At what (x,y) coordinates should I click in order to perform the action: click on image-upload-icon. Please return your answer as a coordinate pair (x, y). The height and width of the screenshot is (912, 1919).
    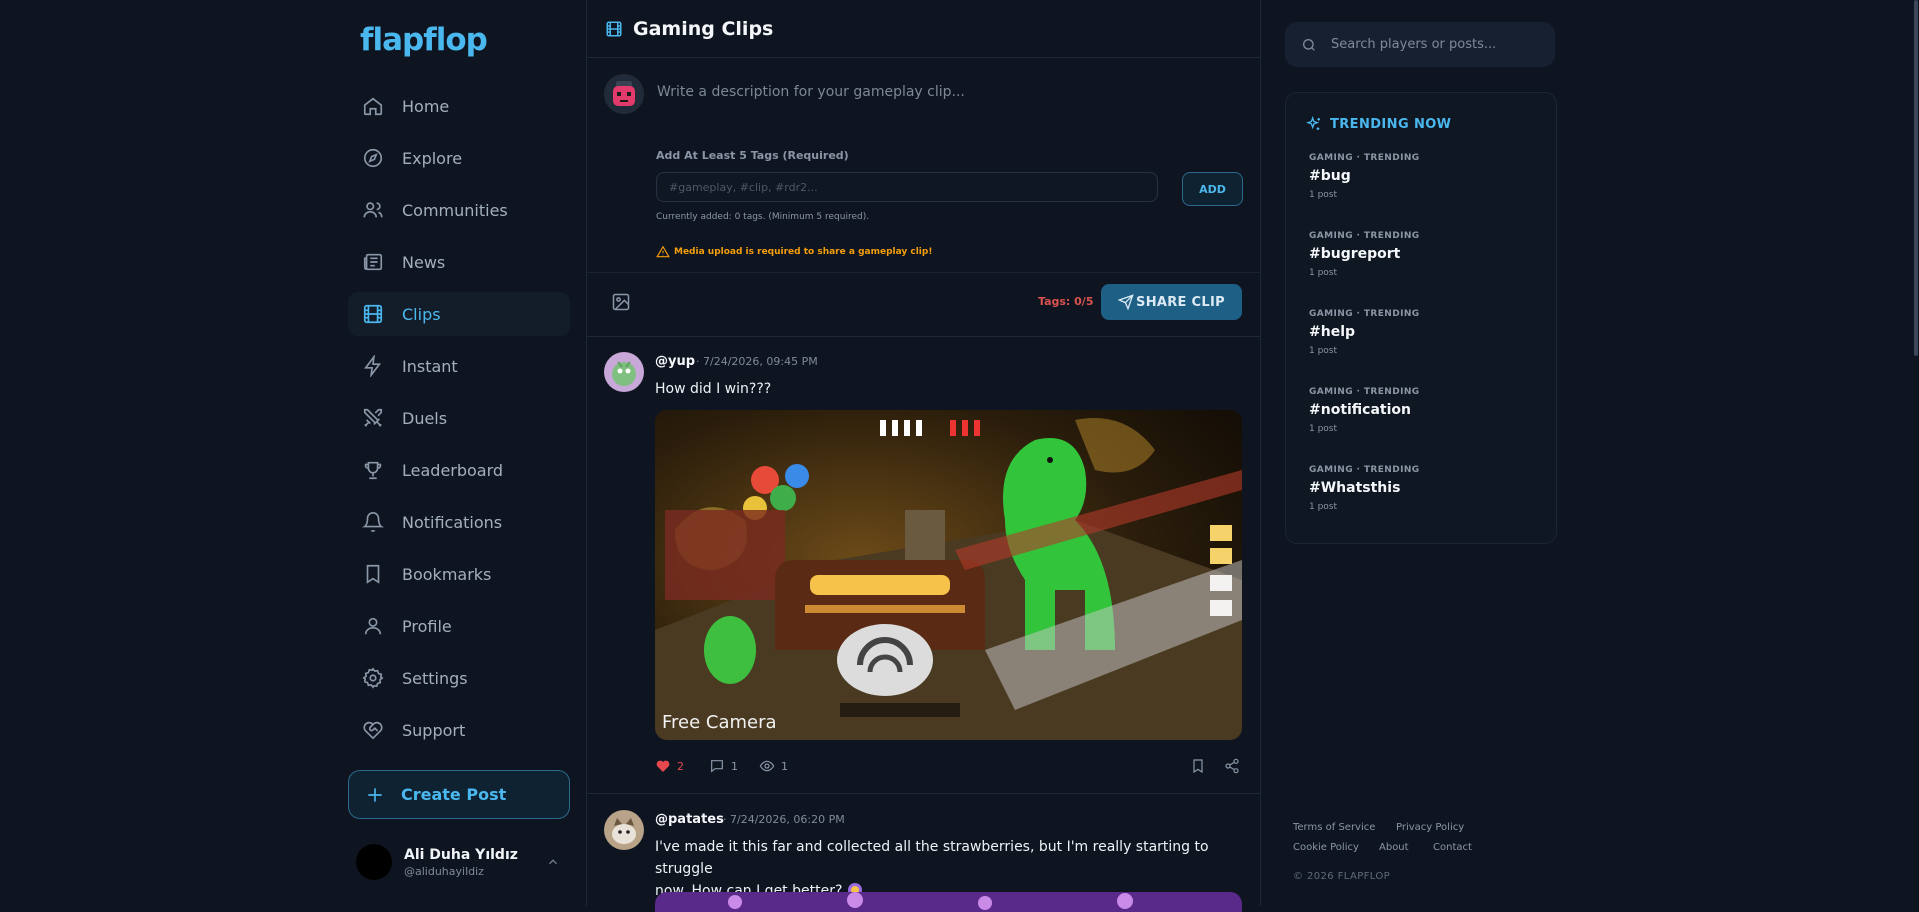
    Looking at the image, I should click on (621, 302).